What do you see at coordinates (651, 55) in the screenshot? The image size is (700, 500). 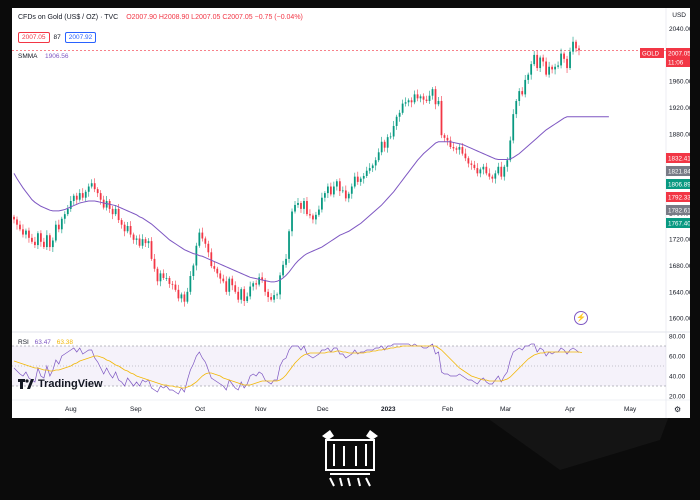 I see `price-tag-name: GOLD` at bounding box center [651, 55].